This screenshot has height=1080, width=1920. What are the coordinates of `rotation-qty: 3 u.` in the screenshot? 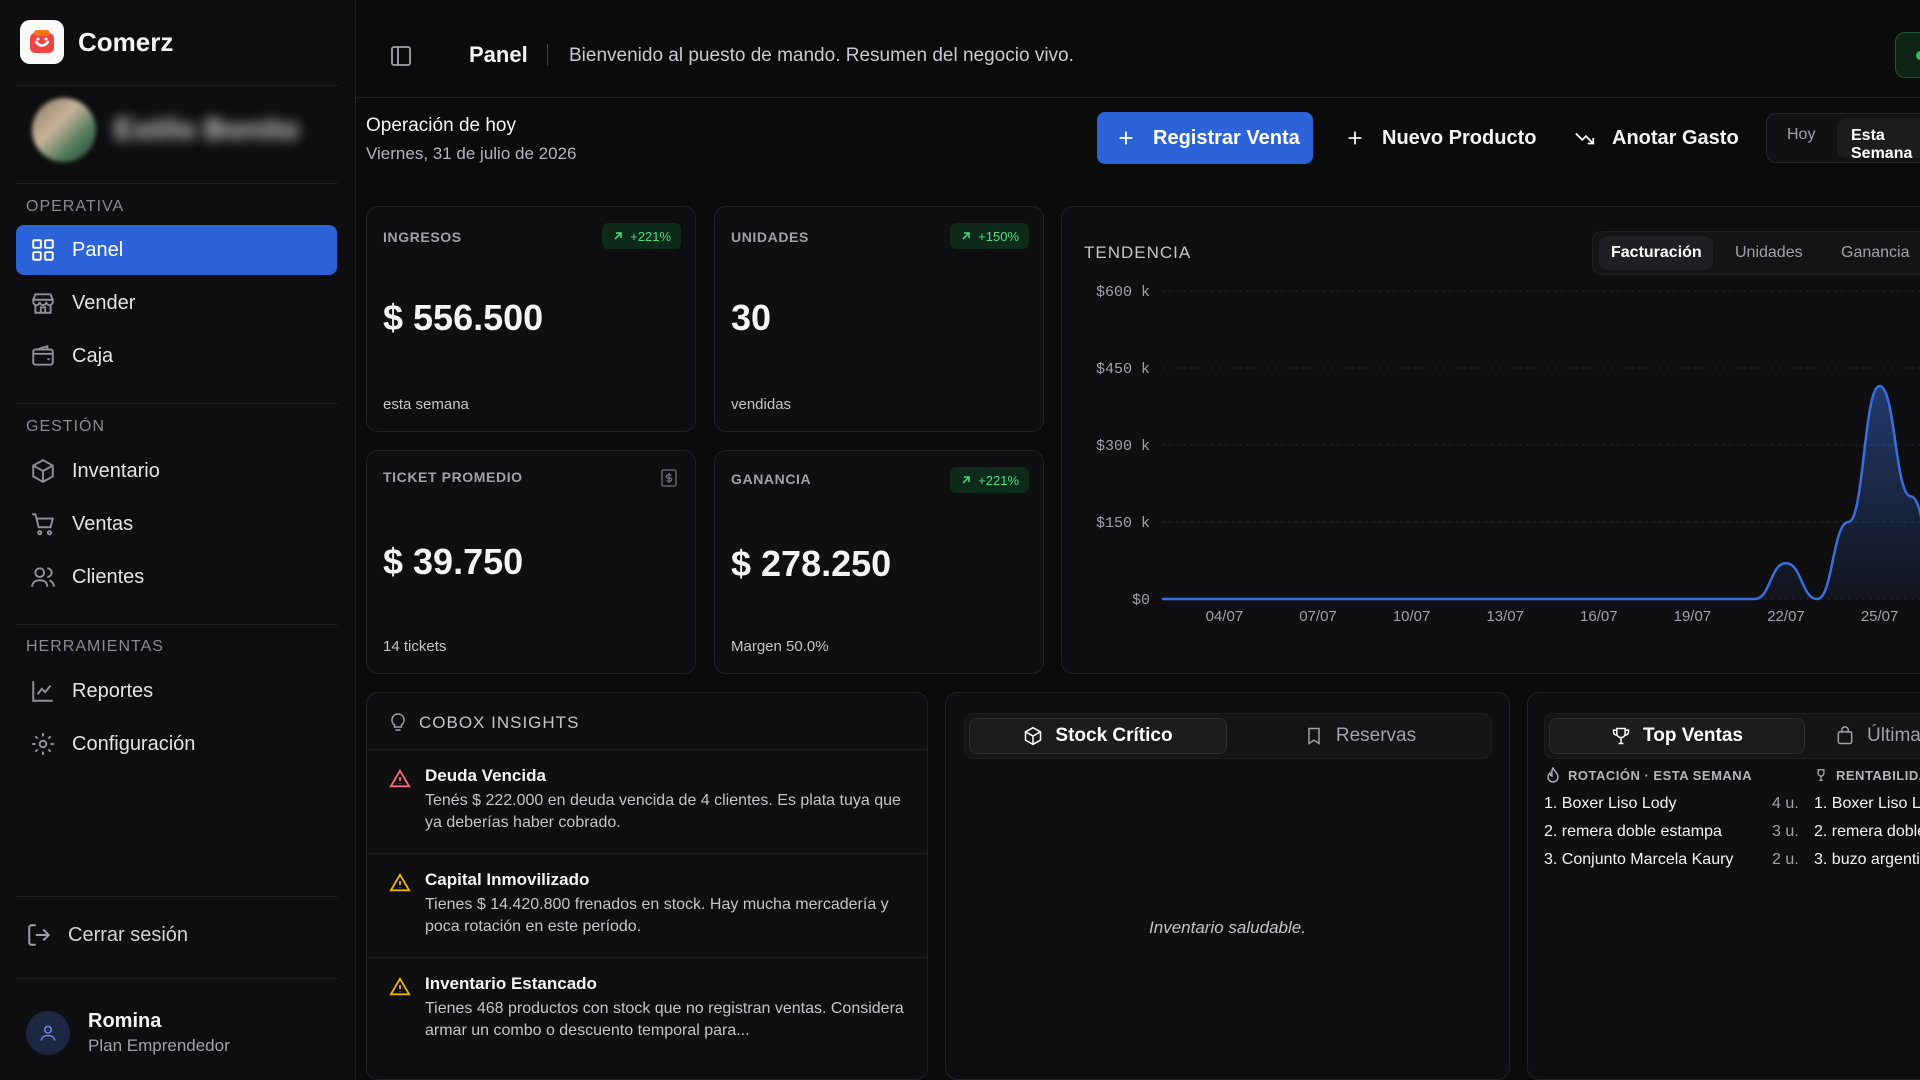 It's located at (1785, 831).